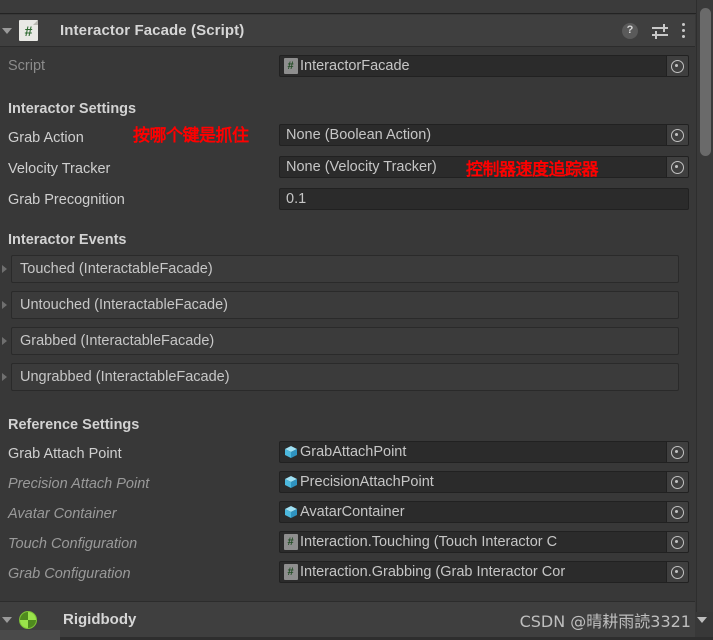  I want to click on event-row-untouched: Untouched (InteractableFacade), so click(347, 305).